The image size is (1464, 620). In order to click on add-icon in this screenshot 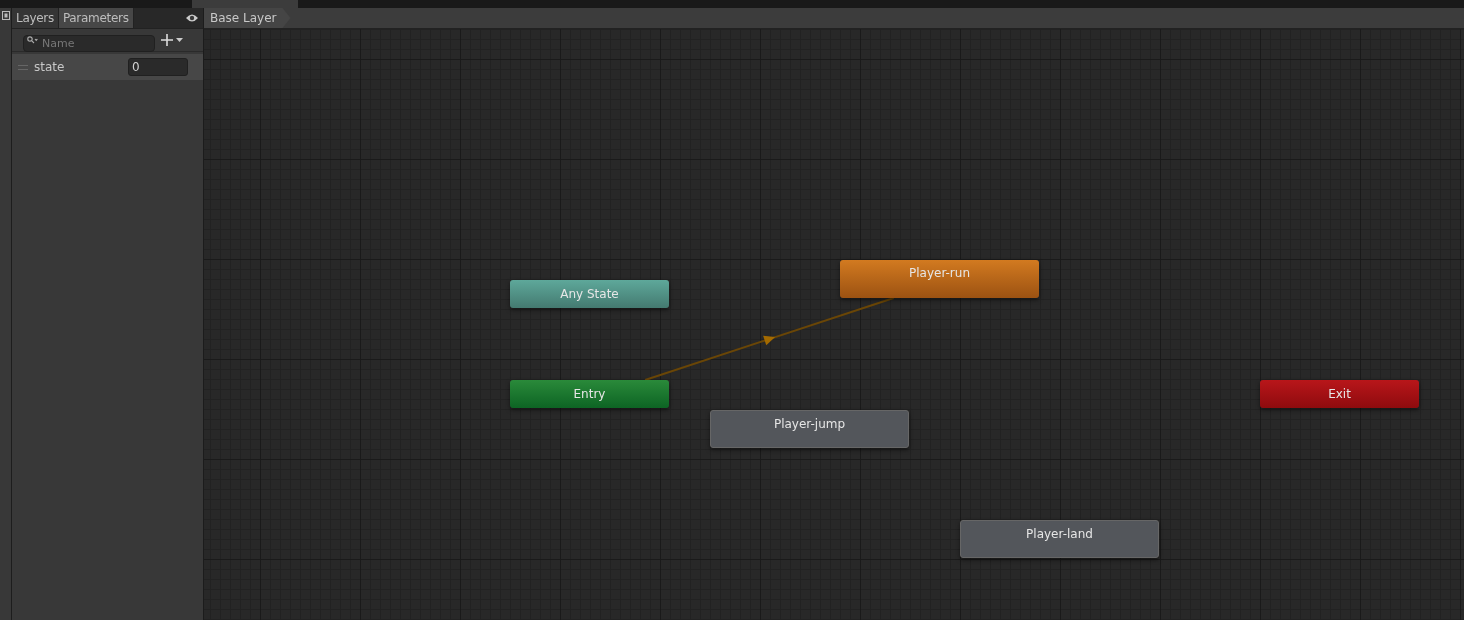, I will do `click(172, 40)`.